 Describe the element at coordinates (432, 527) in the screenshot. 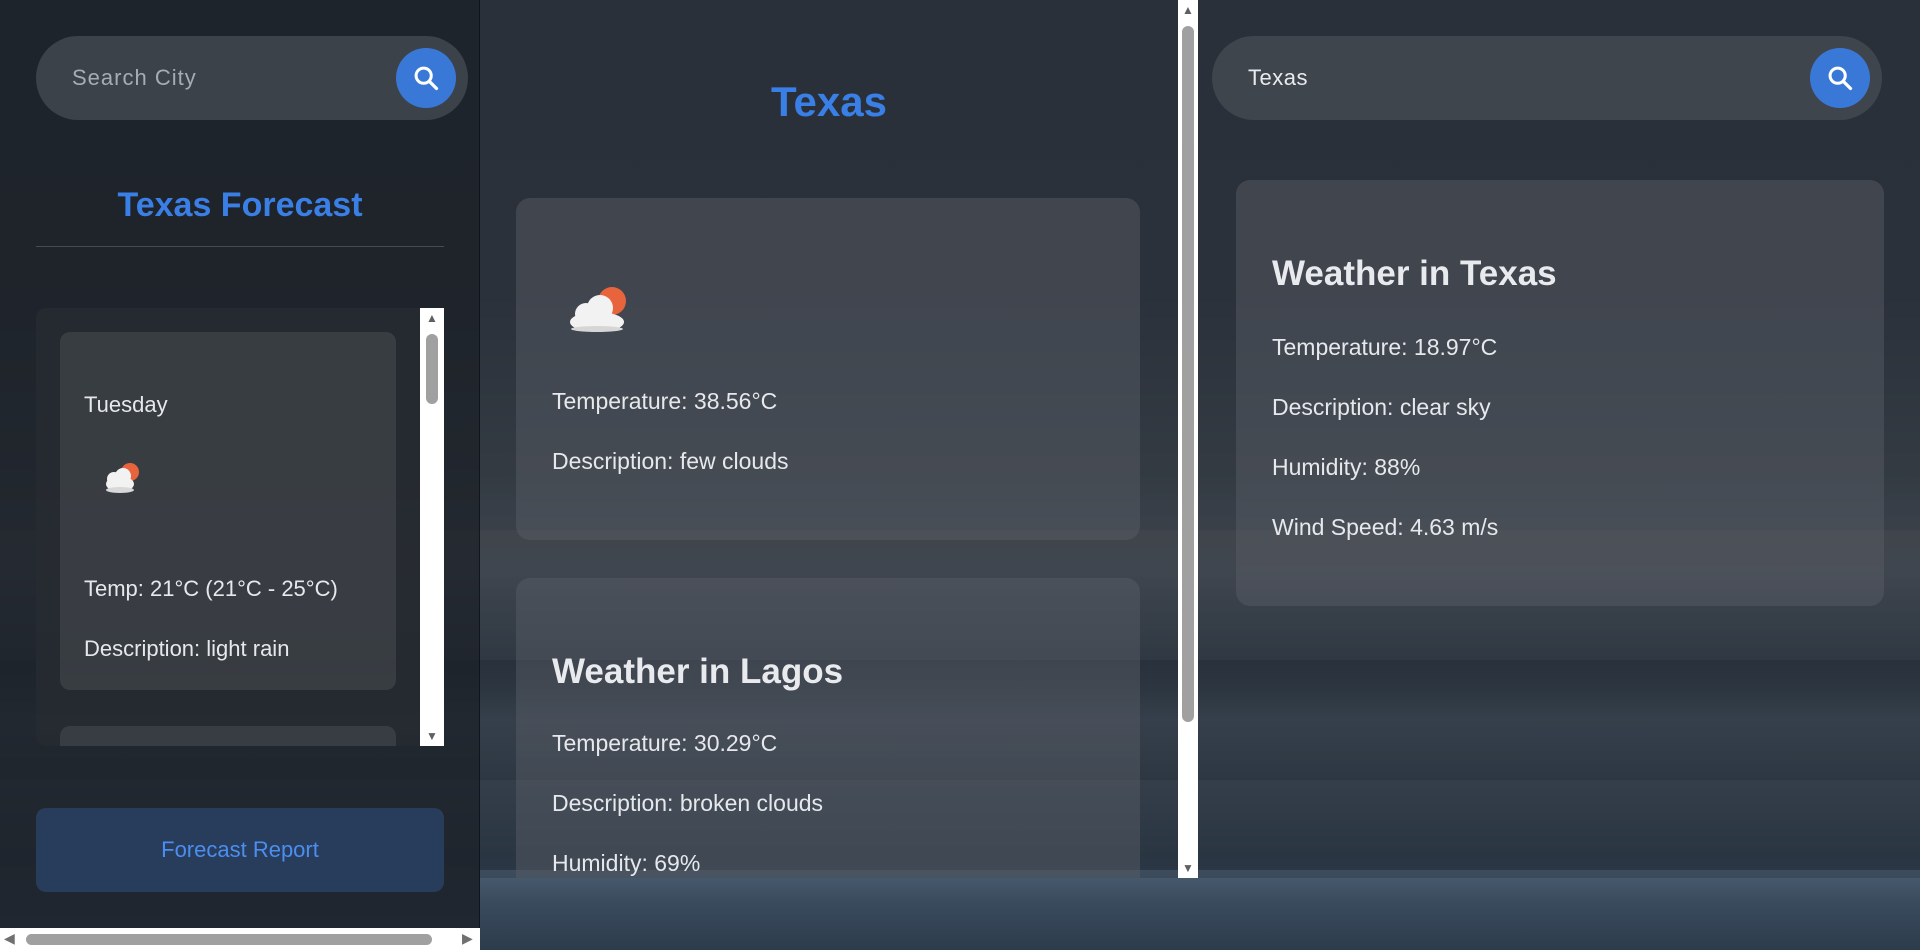

I see `forecast-list-scrollbar: ▲ ▼` at that location.